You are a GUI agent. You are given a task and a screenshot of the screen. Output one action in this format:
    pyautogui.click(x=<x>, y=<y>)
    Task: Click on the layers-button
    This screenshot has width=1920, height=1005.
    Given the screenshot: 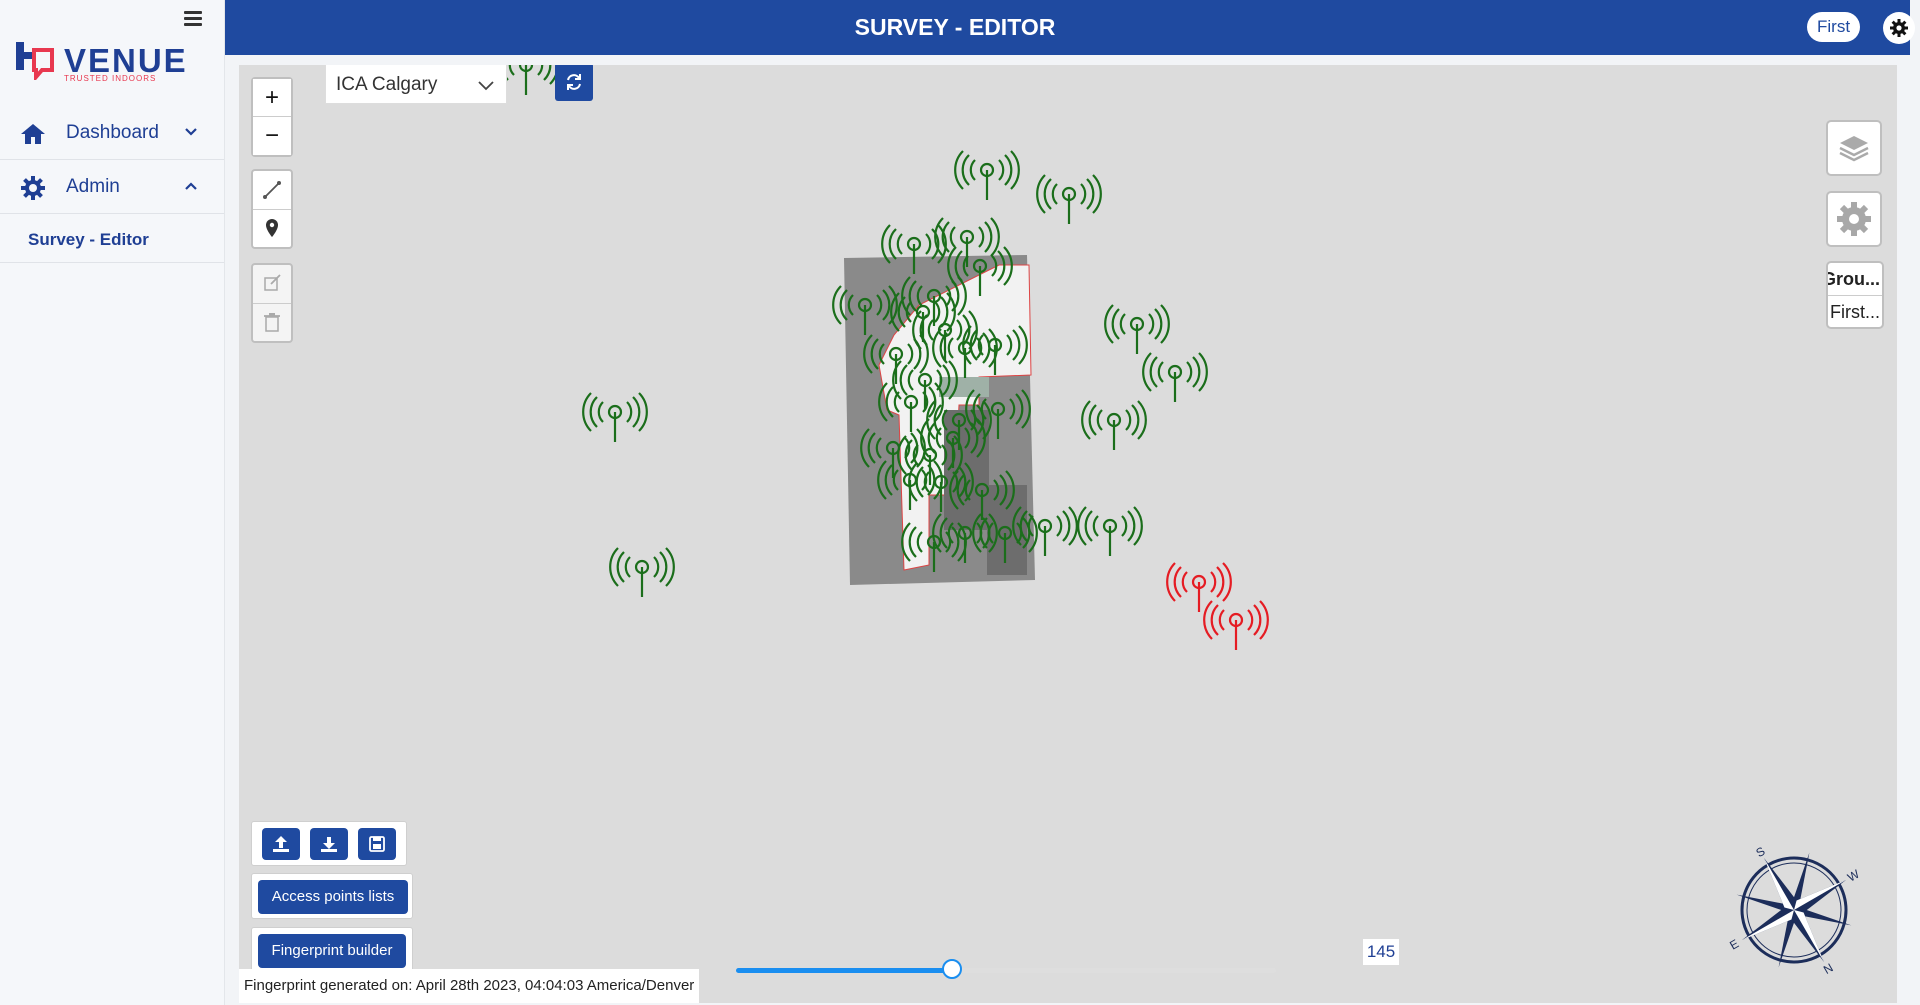 What is the action you would take?
    pyautogui.click(x=1854, y=148)
    